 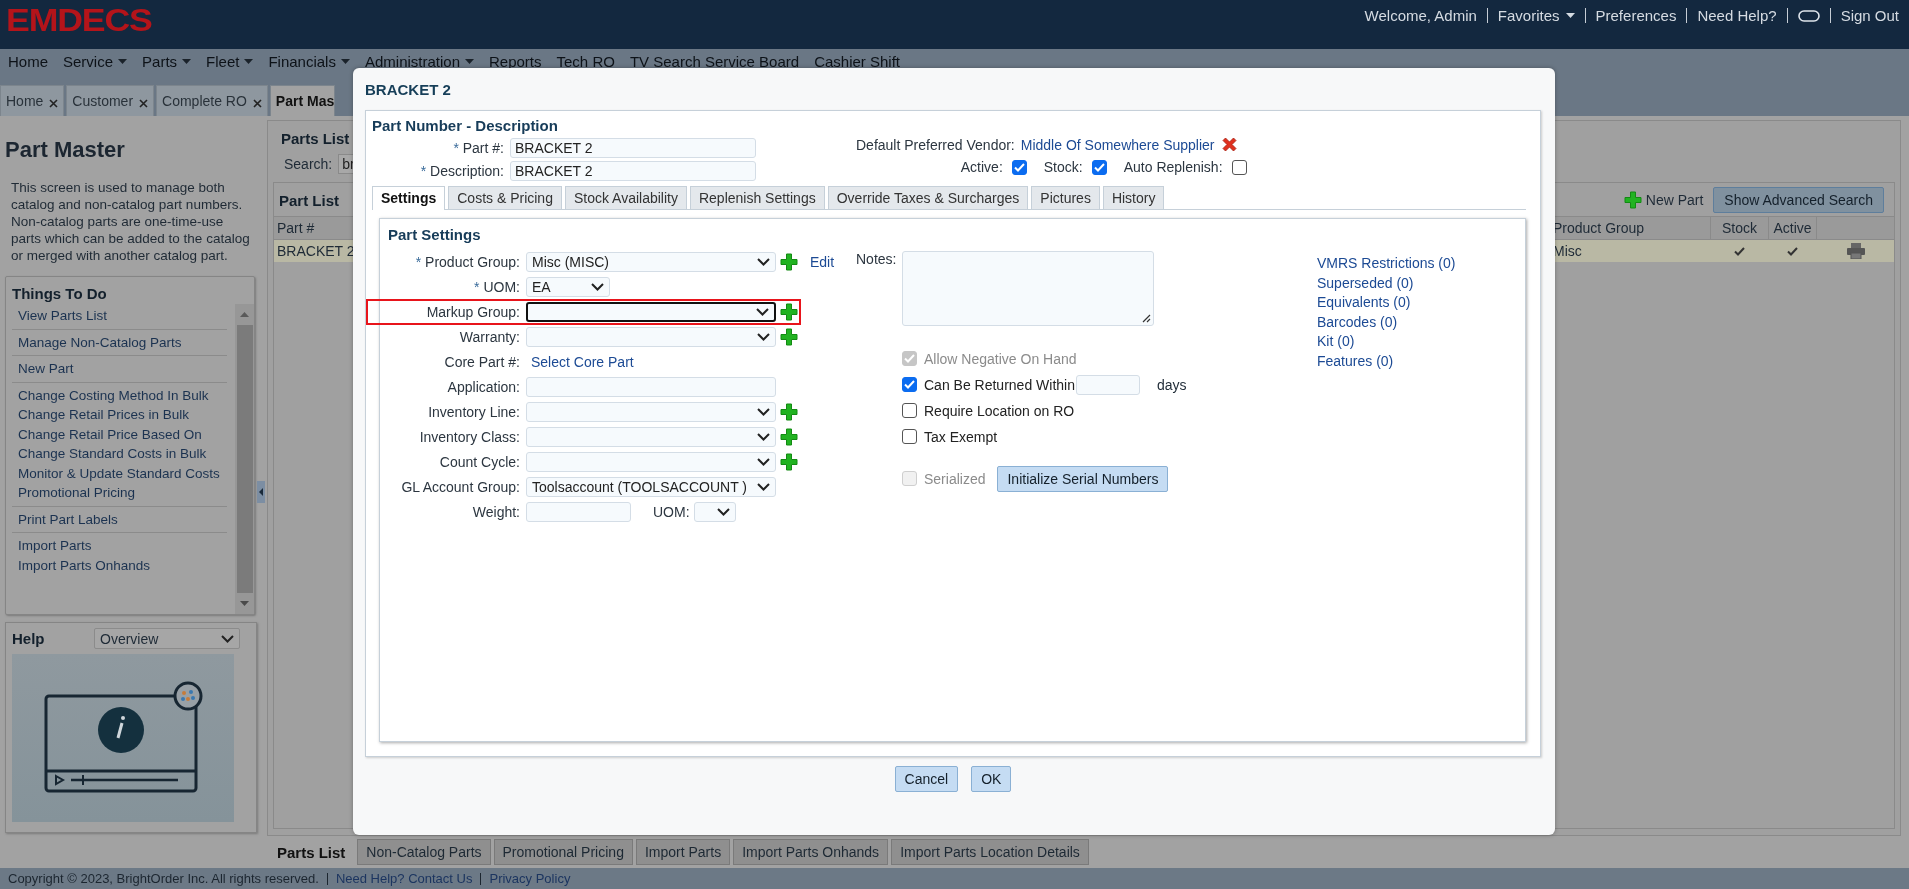 I want to click on task-link: Monitor & Update Standard Costs, so click(x=119, y=473).